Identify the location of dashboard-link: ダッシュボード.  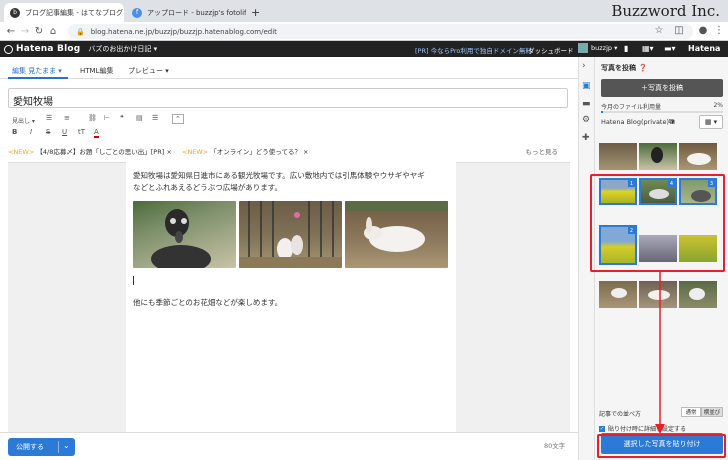
(551, 50).